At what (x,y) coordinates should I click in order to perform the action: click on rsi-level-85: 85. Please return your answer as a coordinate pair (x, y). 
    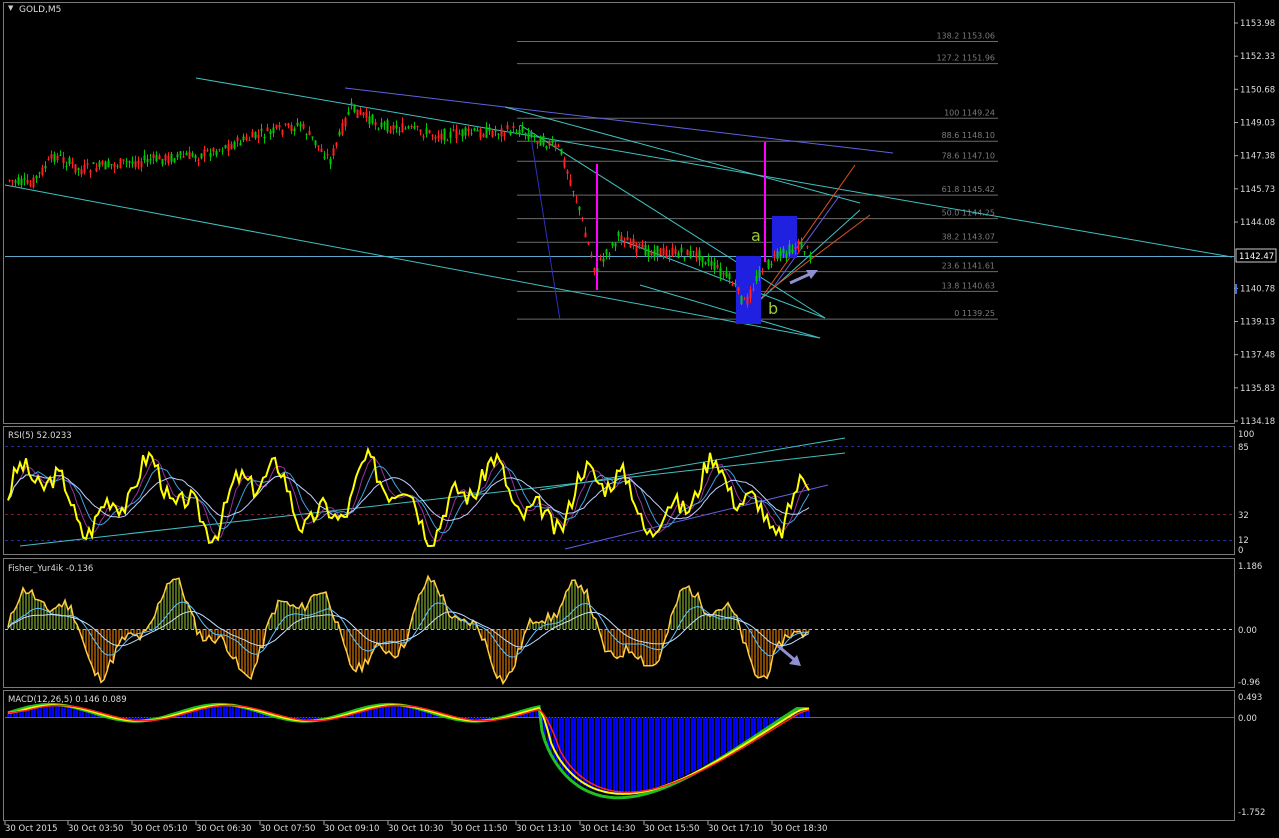
    Looking at the image, I should click on (1243, 448).